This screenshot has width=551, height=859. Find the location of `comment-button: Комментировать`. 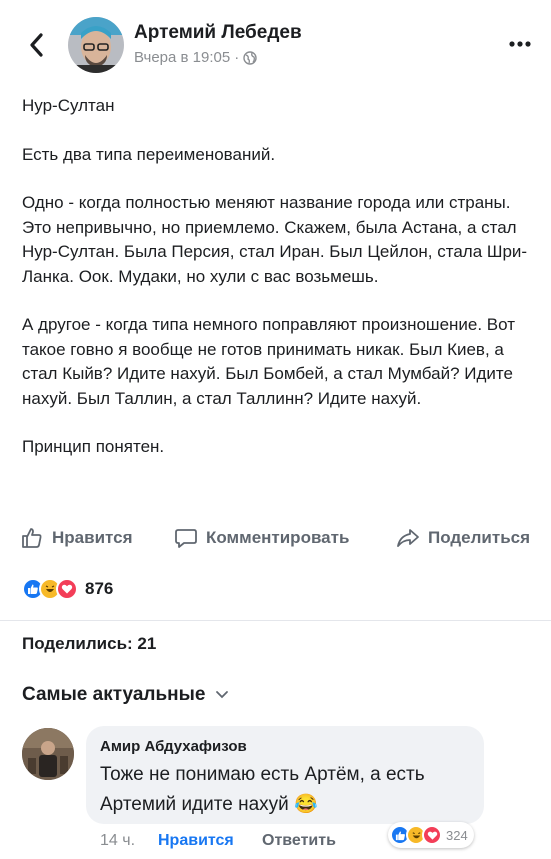

comment-button: Комментировать is located at coordinates (261, 538).